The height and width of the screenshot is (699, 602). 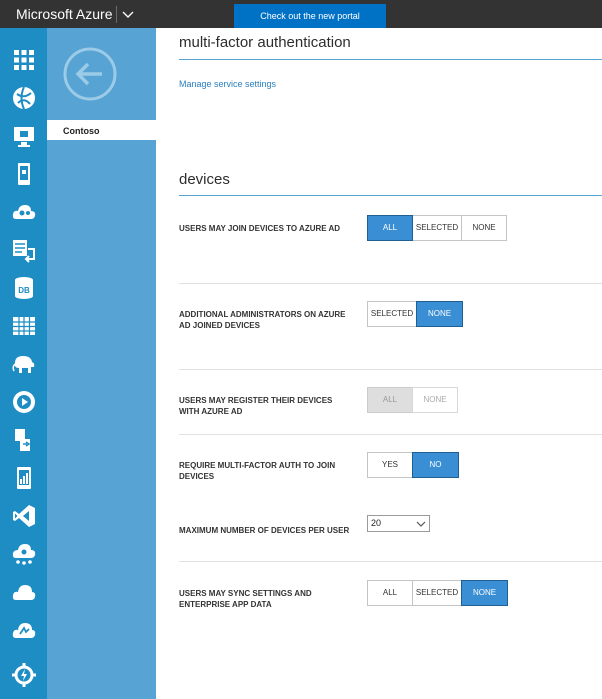 What do you see at coordinates (435, 400) in the screenshot?
I see `register-devices-option-none: NONE` at bounding box center [435, 400].